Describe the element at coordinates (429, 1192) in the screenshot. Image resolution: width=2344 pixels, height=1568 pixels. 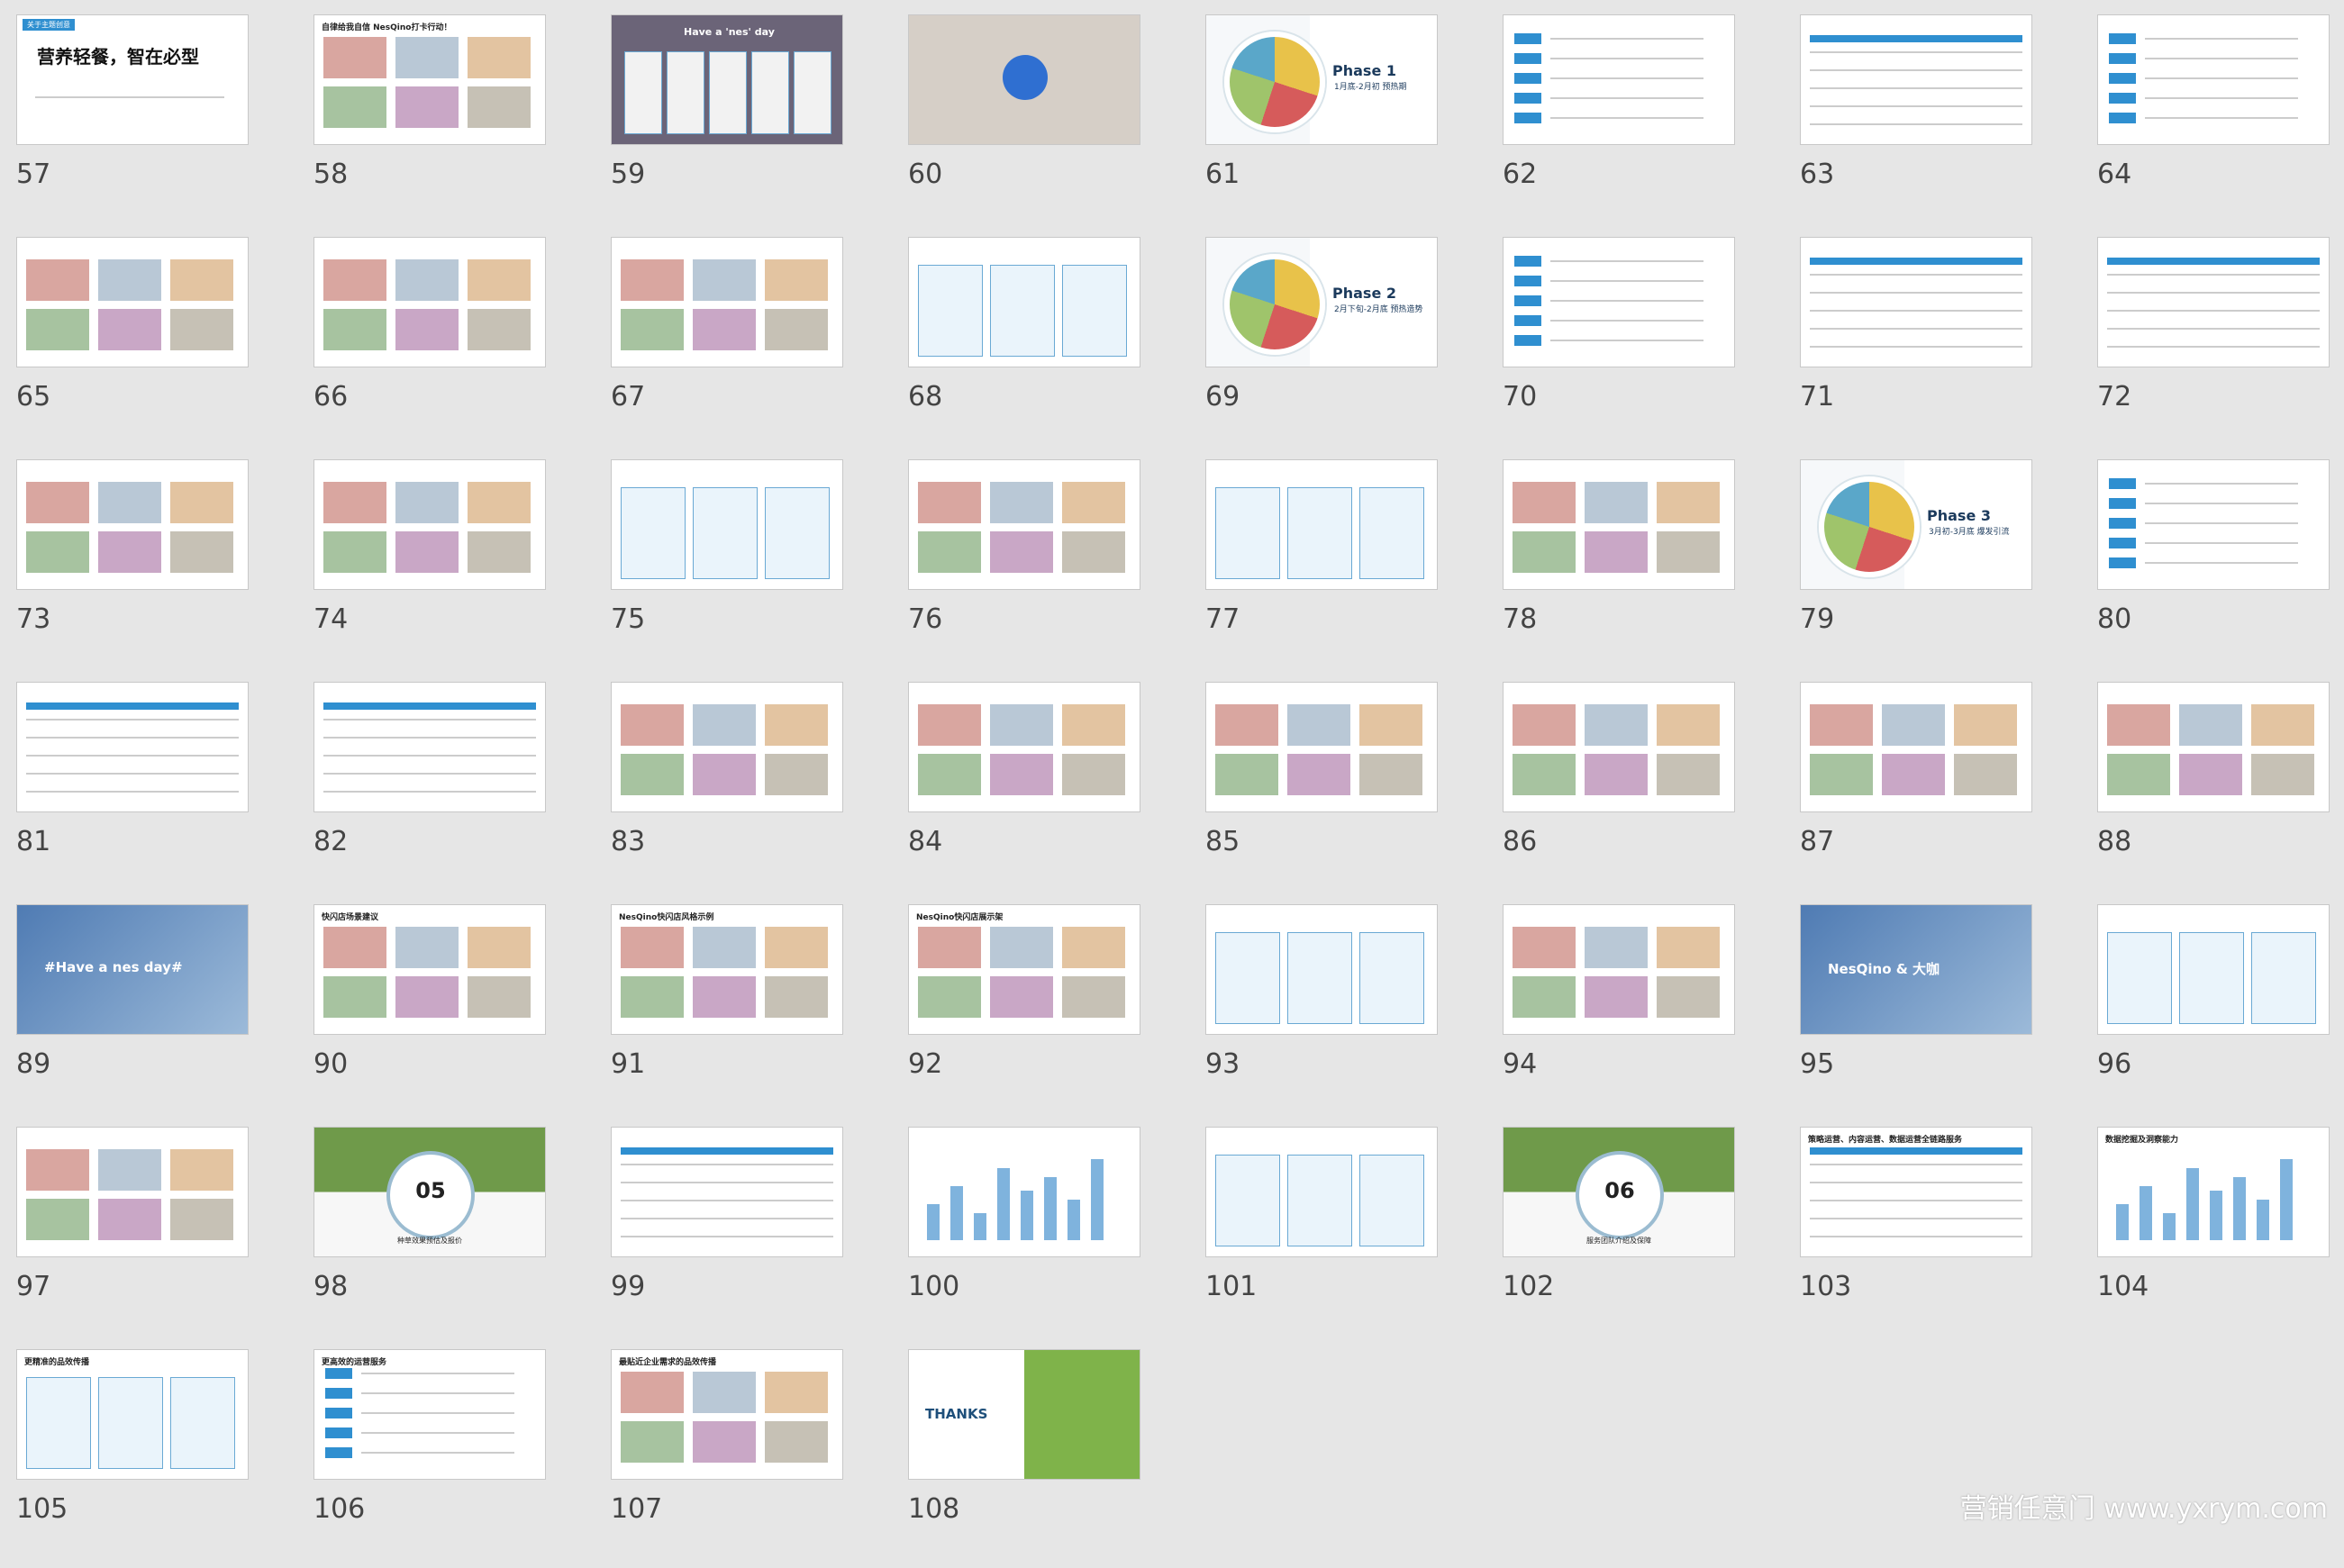
I see `slide-thumbnail: 05 种草效果预估及报价` at that location.